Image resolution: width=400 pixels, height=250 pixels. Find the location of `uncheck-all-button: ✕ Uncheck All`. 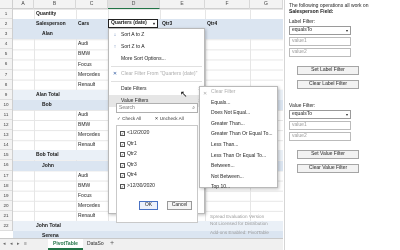

uncheck-all-button: ✕ Uncheck All is located at coordinates (172, 118).